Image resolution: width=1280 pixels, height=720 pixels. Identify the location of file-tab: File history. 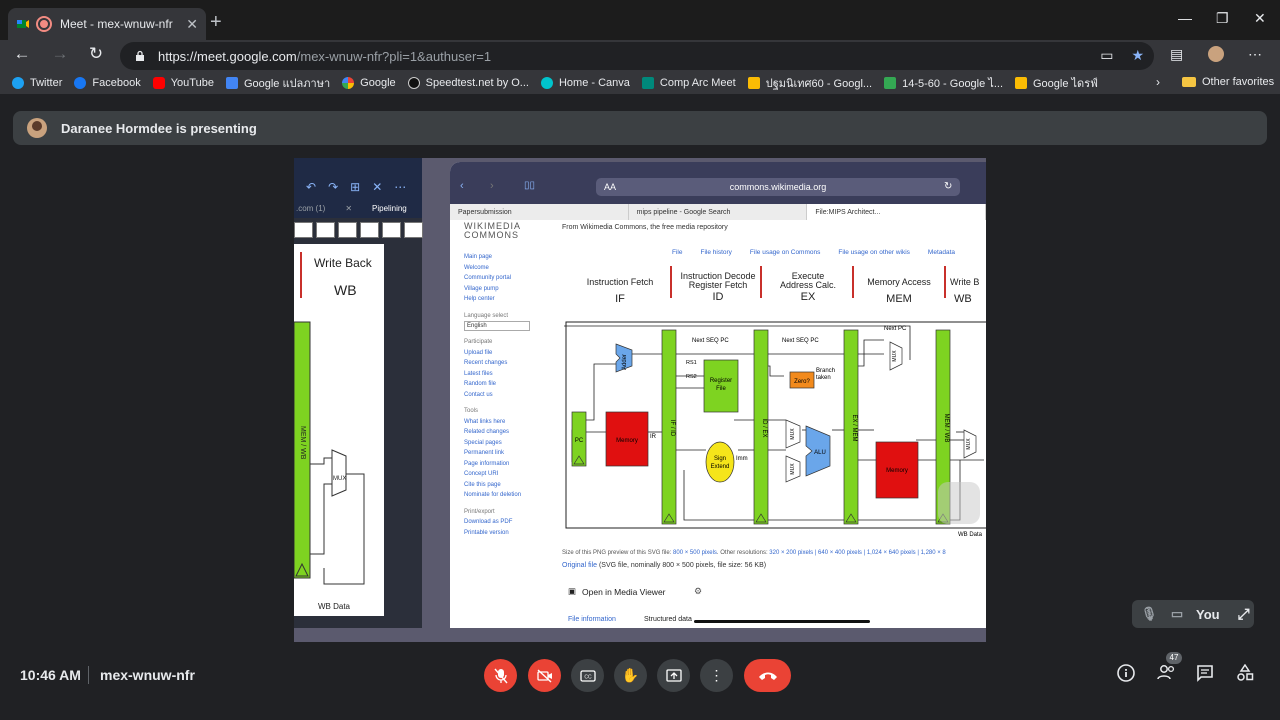
(715, 252).